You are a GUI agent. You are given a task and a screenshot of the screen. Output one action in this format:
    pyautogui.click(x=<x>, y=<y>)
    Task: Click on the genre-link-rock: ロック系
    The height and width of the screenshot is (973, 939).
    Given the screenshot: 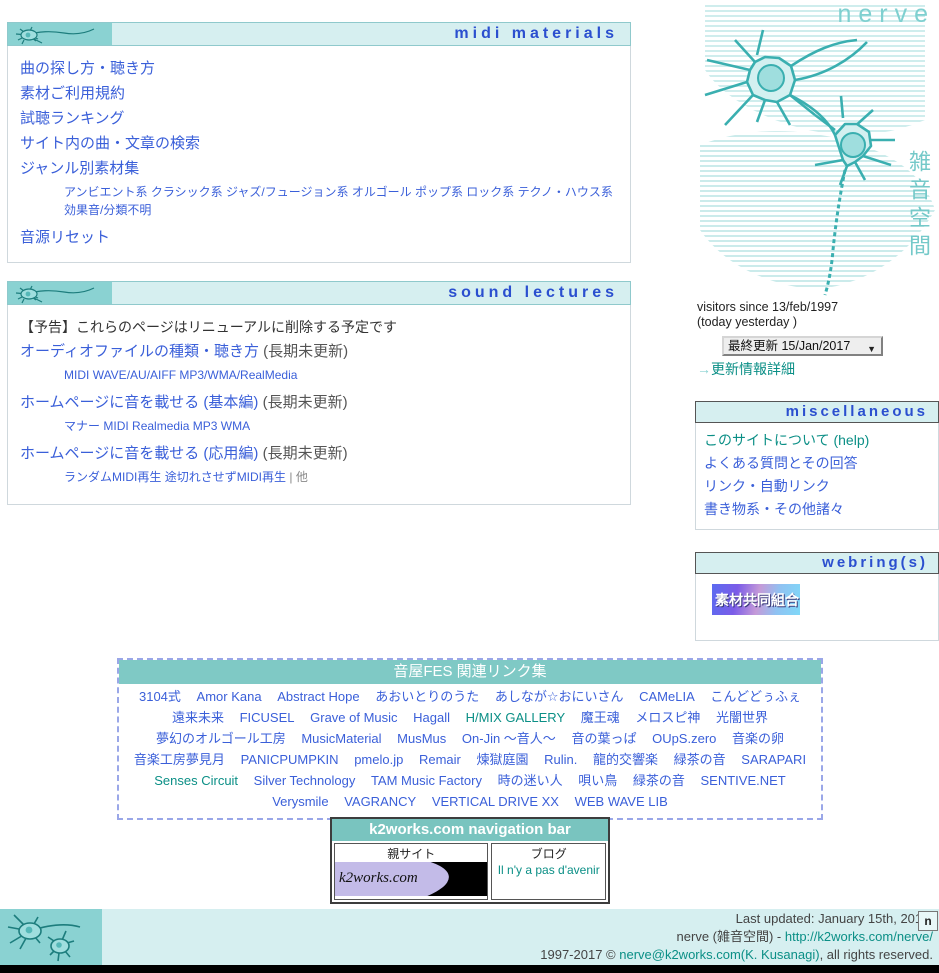 What is the action you would take?
    pyautogui.click(x=490, y=192)
    